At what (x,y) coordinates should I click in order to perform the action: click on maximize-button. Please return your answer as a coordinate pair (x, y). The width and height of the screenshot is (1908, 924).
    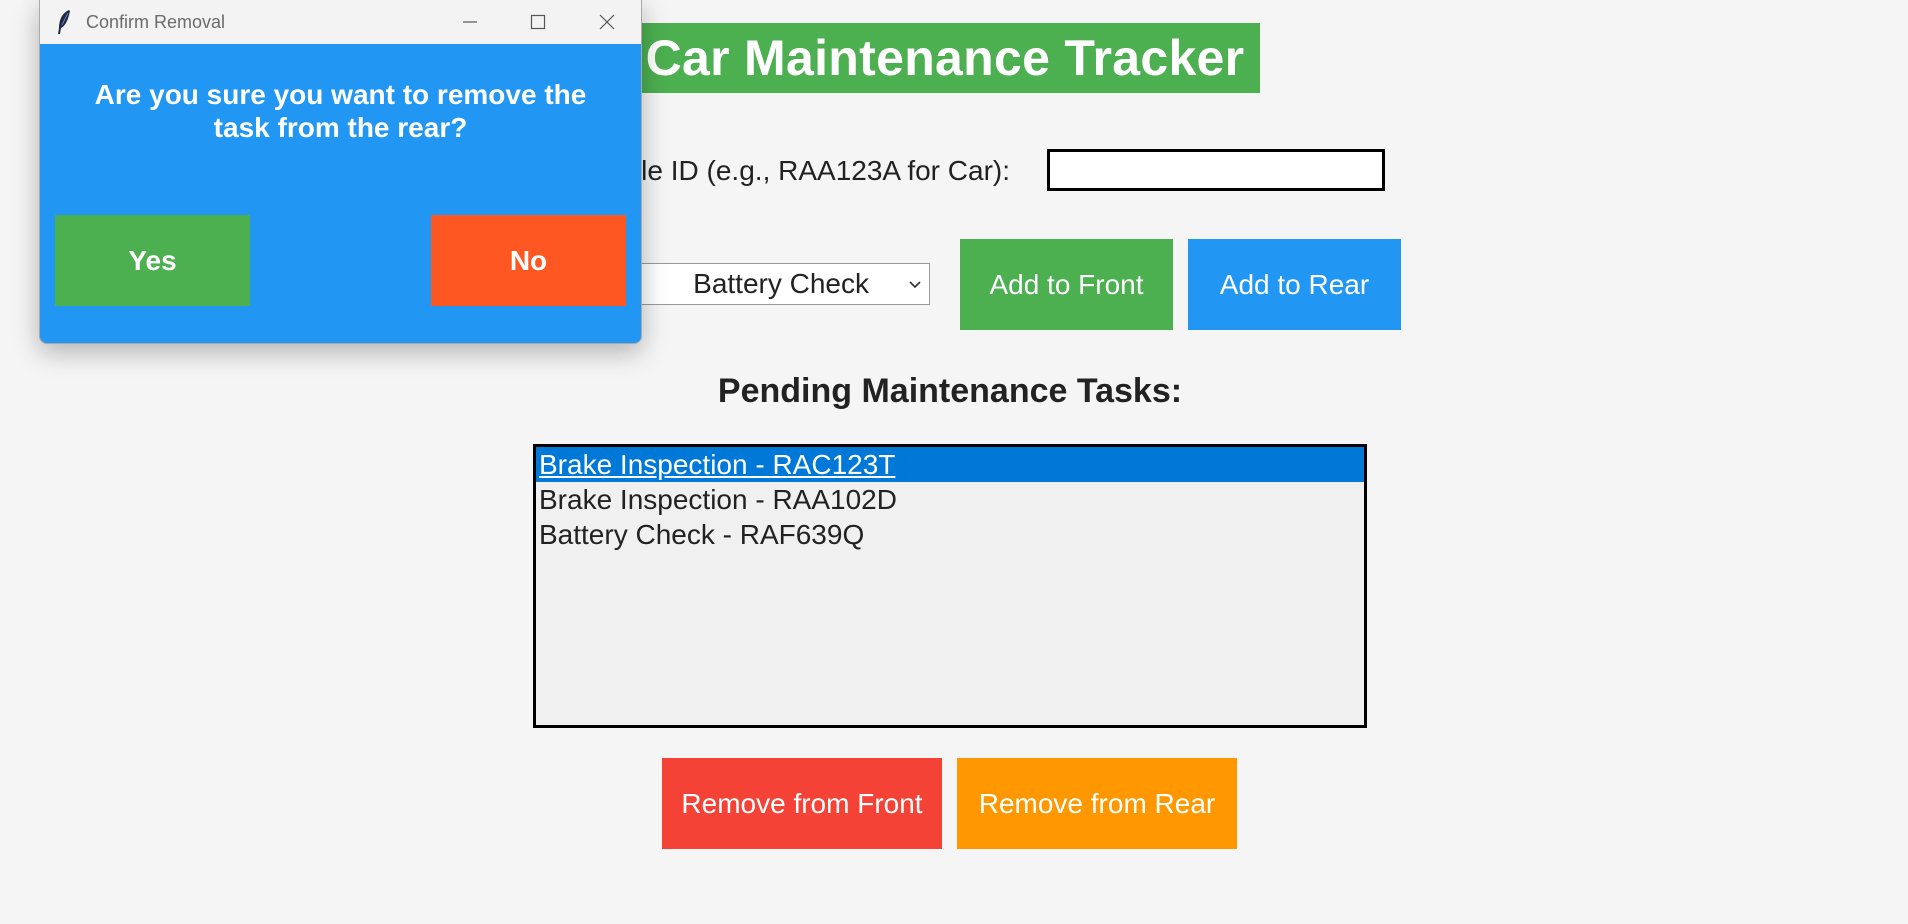
    Looking at the image, I should click on (538, 22).